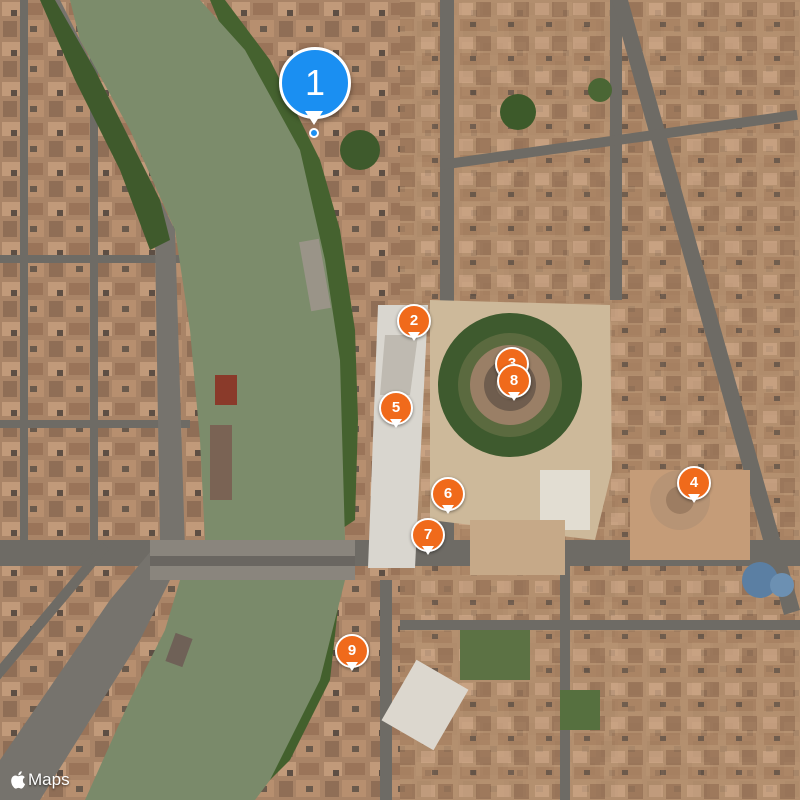  What do you see at coordinates (314, 133) in the screenshot?
I see `pin-location-dot` at bounding box center [314, 133].